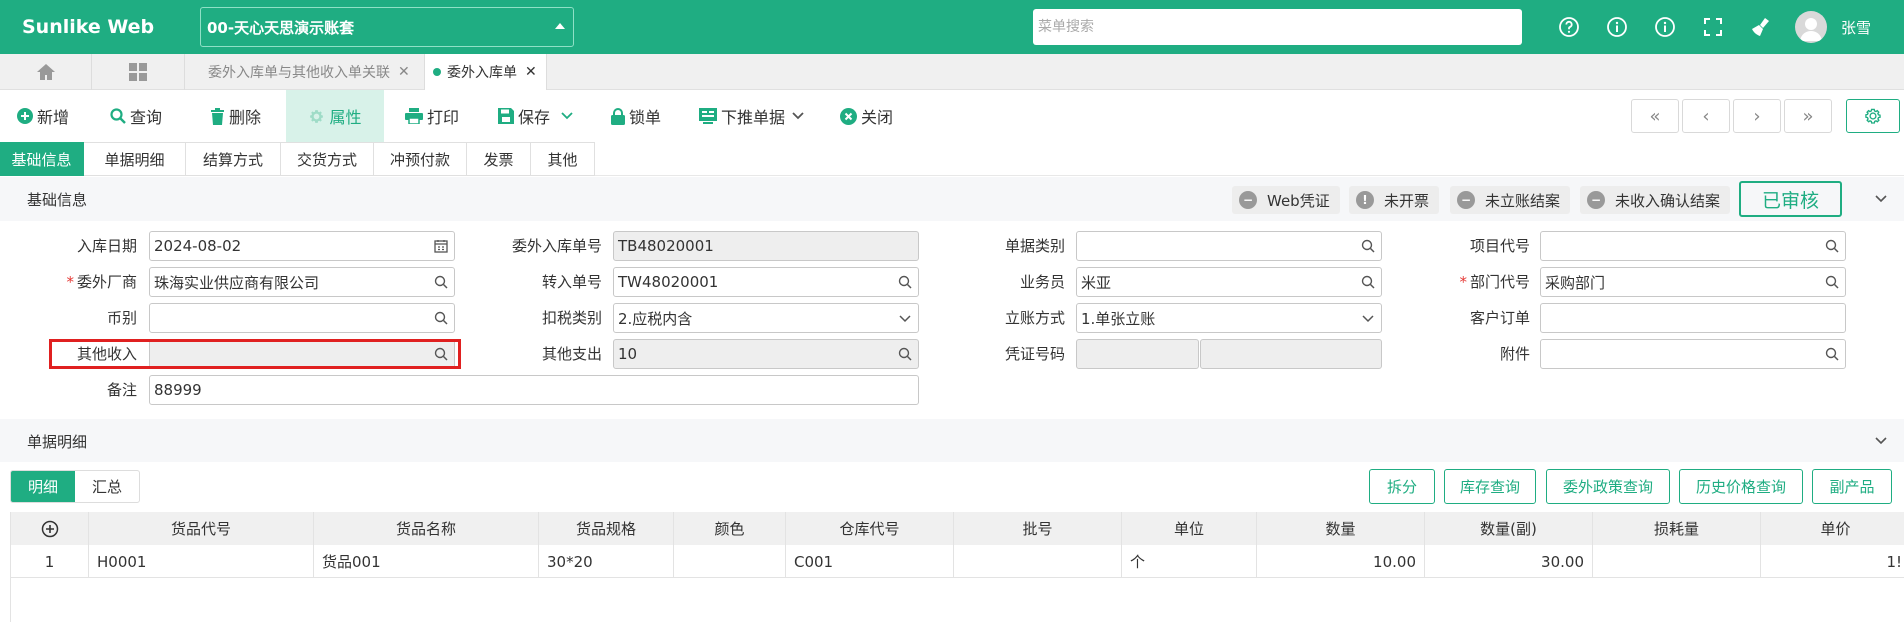 Image resolution: width=1904 pixels, height=622 pixels. Describe the element at coordinates (1402, 486) in the screenshot. I see `split-button: 拆分` at that location.